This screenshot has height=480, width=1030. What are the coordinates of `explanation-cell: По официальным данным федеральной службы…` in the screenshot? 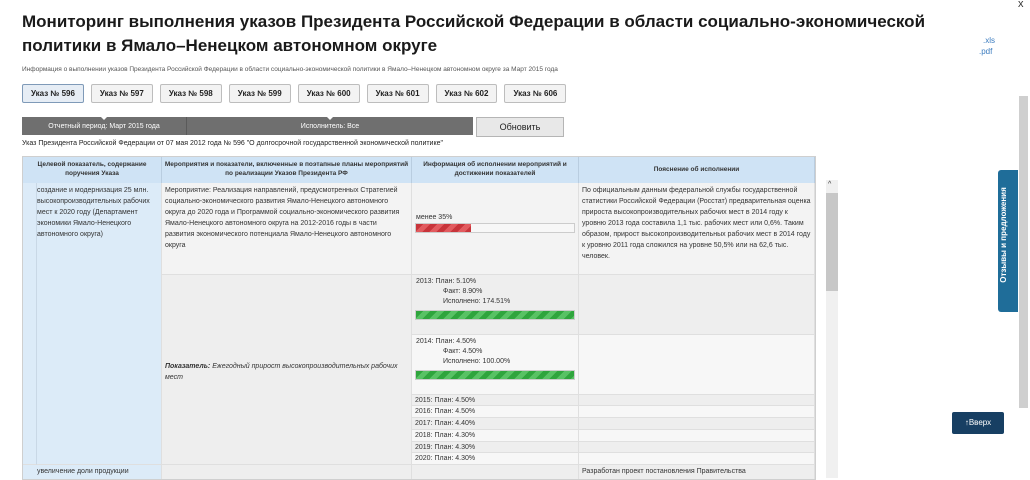 It's located at (697, 229).